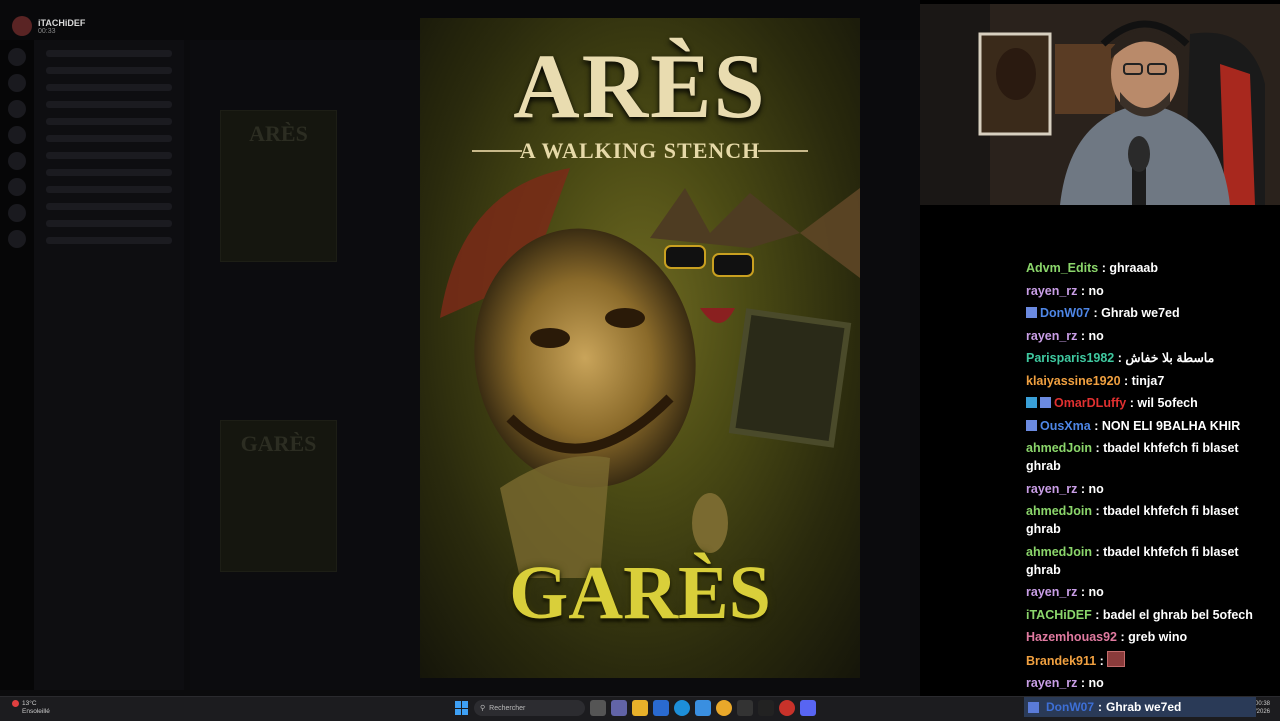 This screenshot has height=721, width=1280. What do you see at coordinates (640, 150) in the screenshot?
I see `poster-subtitle: A WALKING STENCH` at bounding box center [640, 150].